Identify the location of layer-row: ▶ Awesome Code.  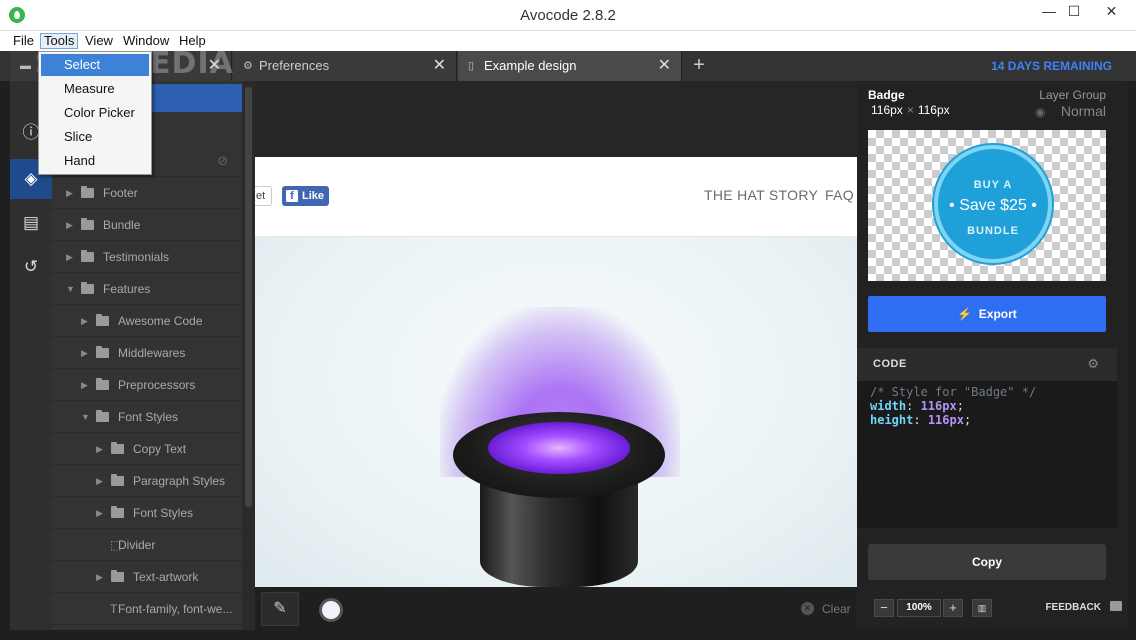
(147, 321).